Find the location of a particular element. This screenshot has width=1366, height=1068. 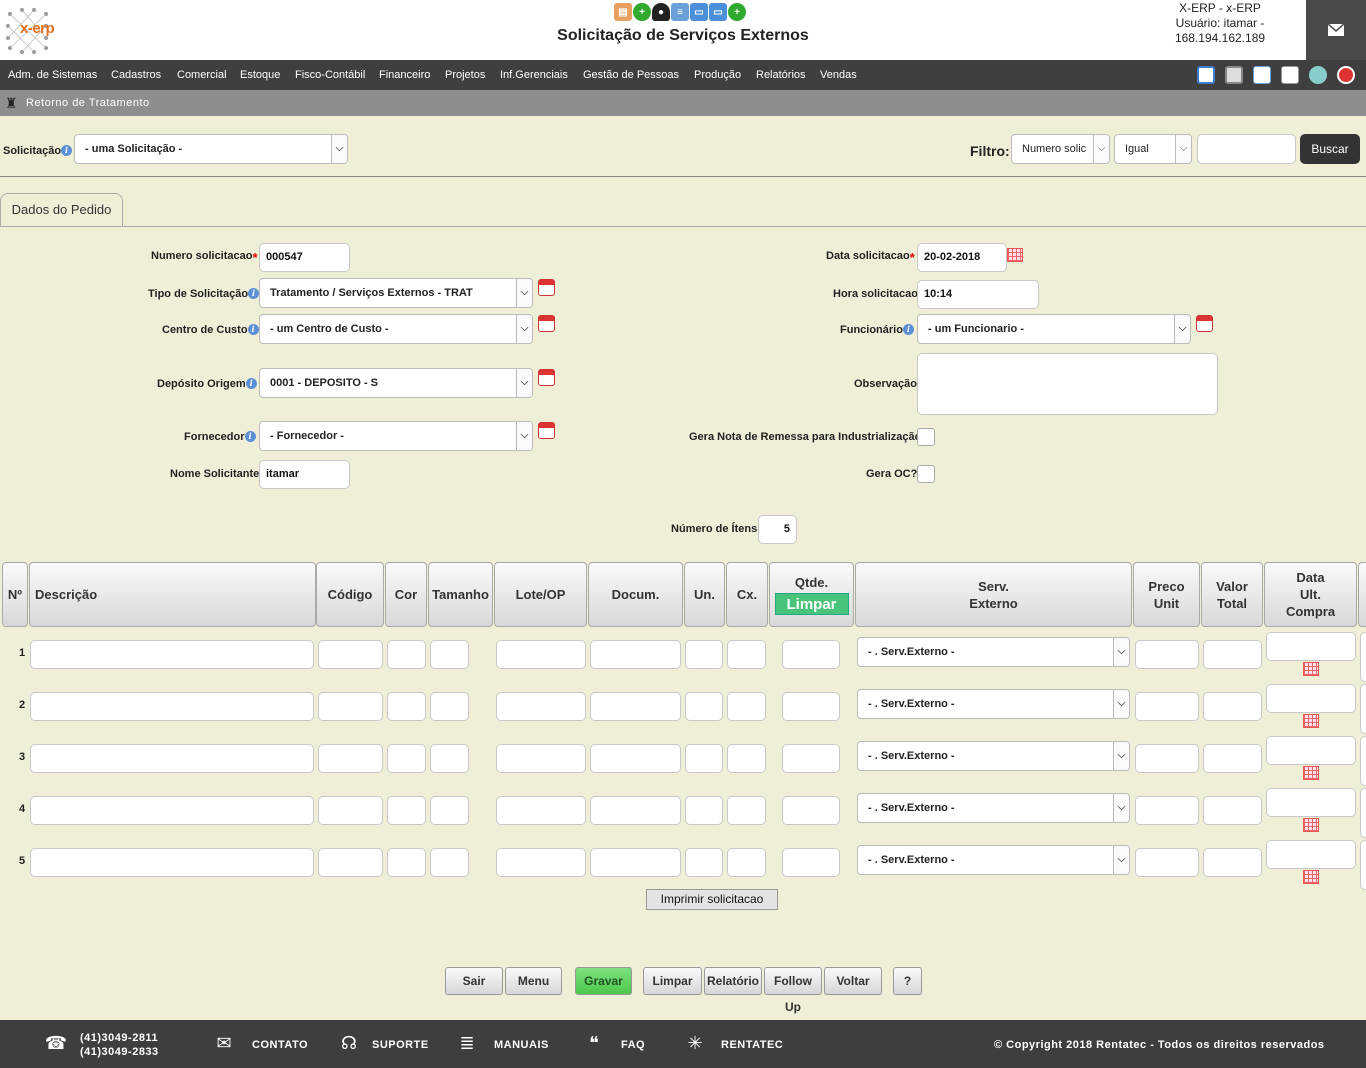

centro-select: - um Centro de Custo - ⌵ is located at coordinates (396, 329).